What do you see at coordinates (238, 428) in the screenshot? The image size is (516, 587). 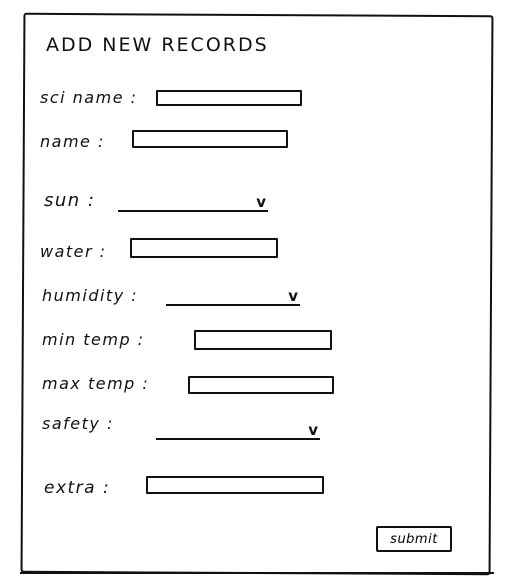 I see `safety-select: v` at bounding box center [238, 428].